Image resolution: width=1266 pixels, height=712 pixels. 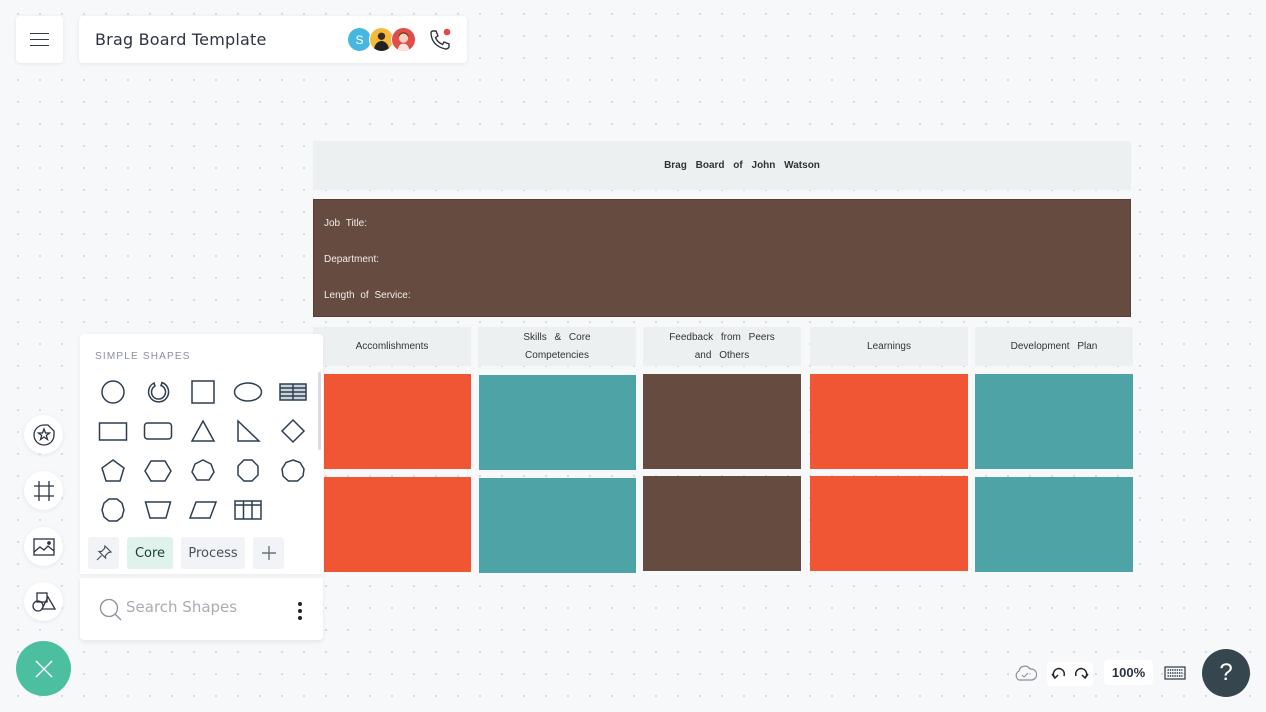 I want to click on job-title-field: Job Title:, so click(x=346, y=223).